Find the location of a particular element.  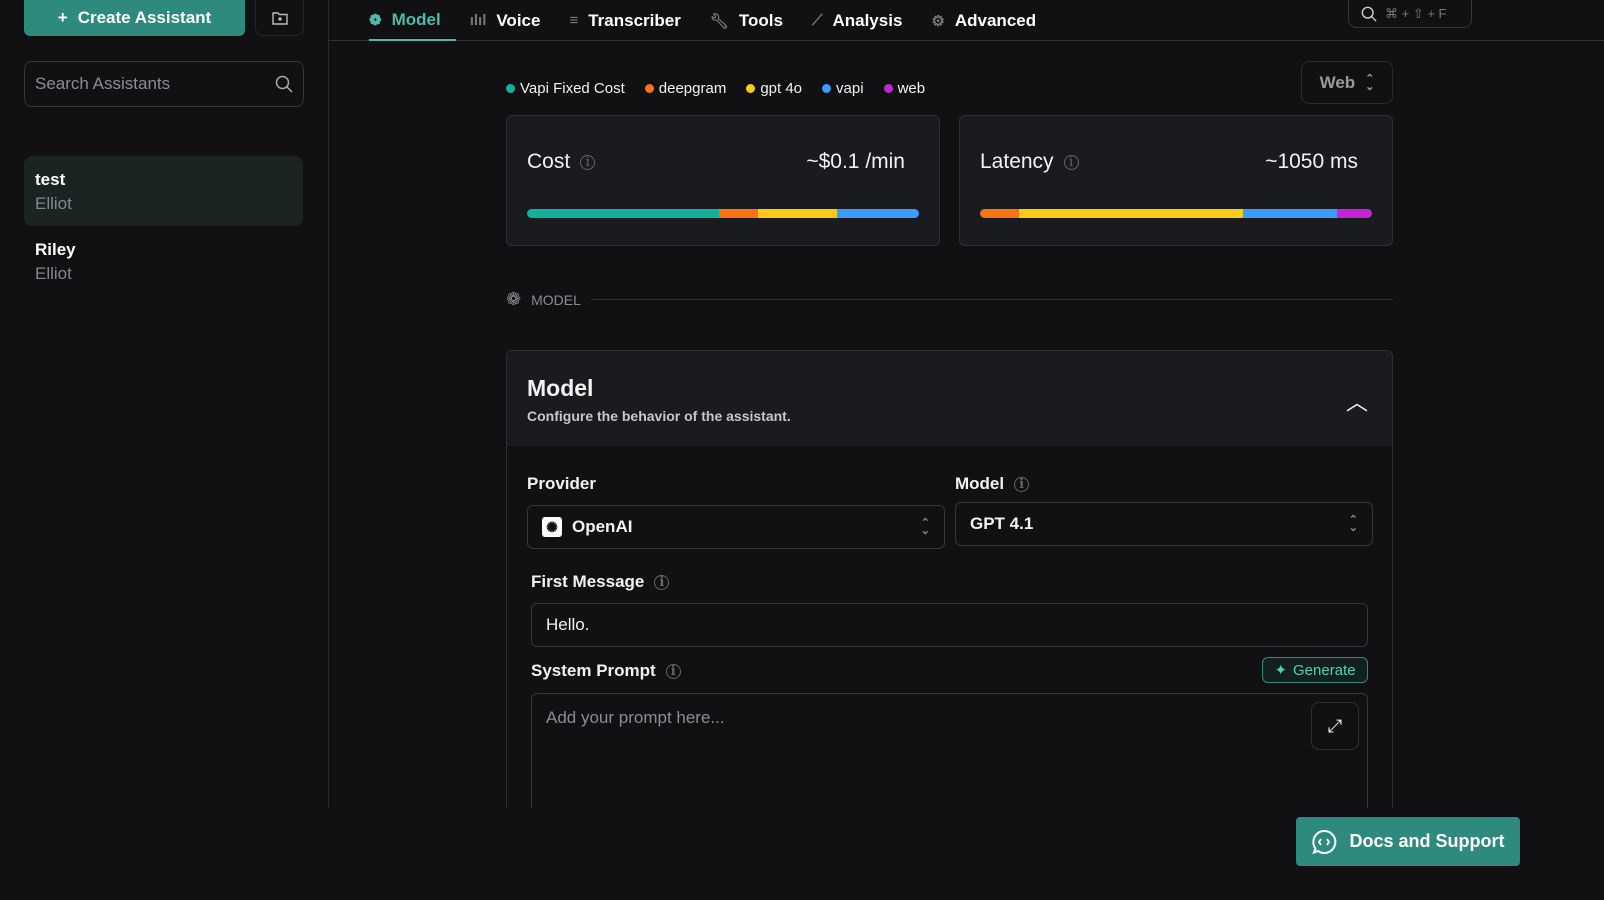

tab-tools: 🔧︎ Tools is located at coordinates (754, 20).